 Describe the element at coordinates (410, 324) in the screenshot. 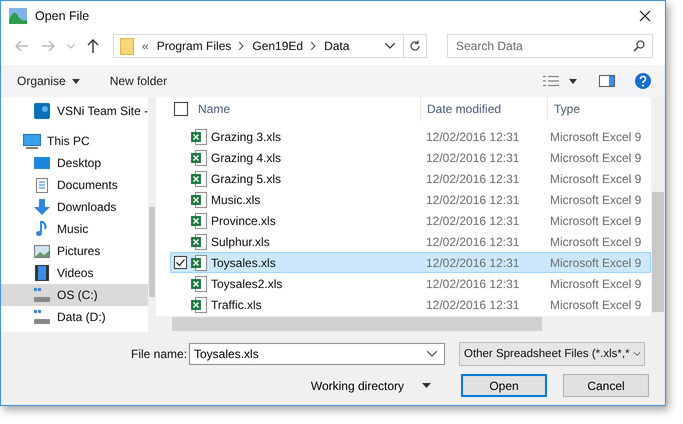

I see `horizontal-scrollbar` at that location.